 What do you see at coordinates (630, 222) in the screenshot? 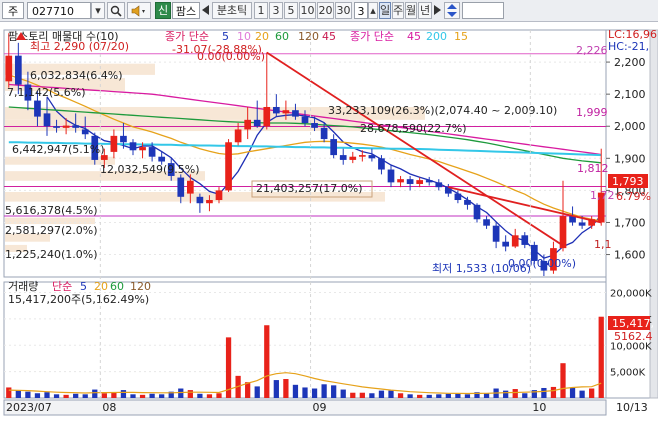
I see `price-tick-label: 1,700` at bounding box center [630, 222].